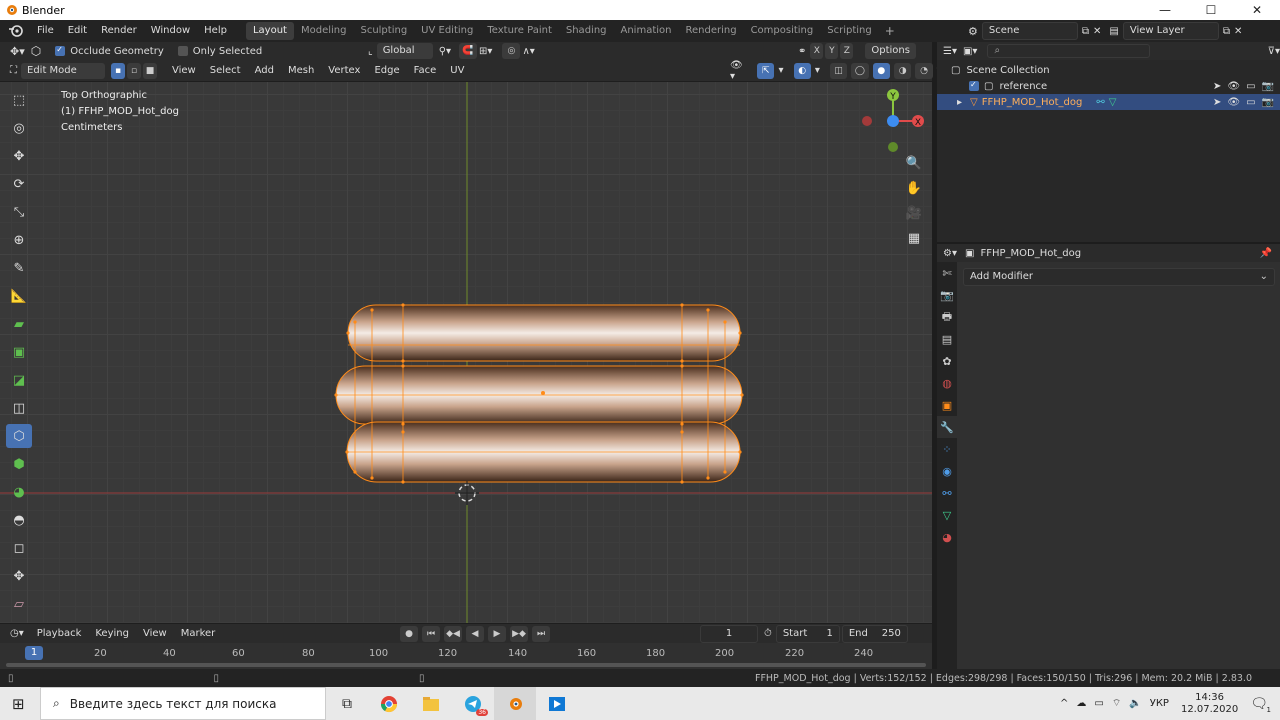  Describe the element at coordinates (19, 604) in the screenshot. I see `shear-icon: ▱` at that location.